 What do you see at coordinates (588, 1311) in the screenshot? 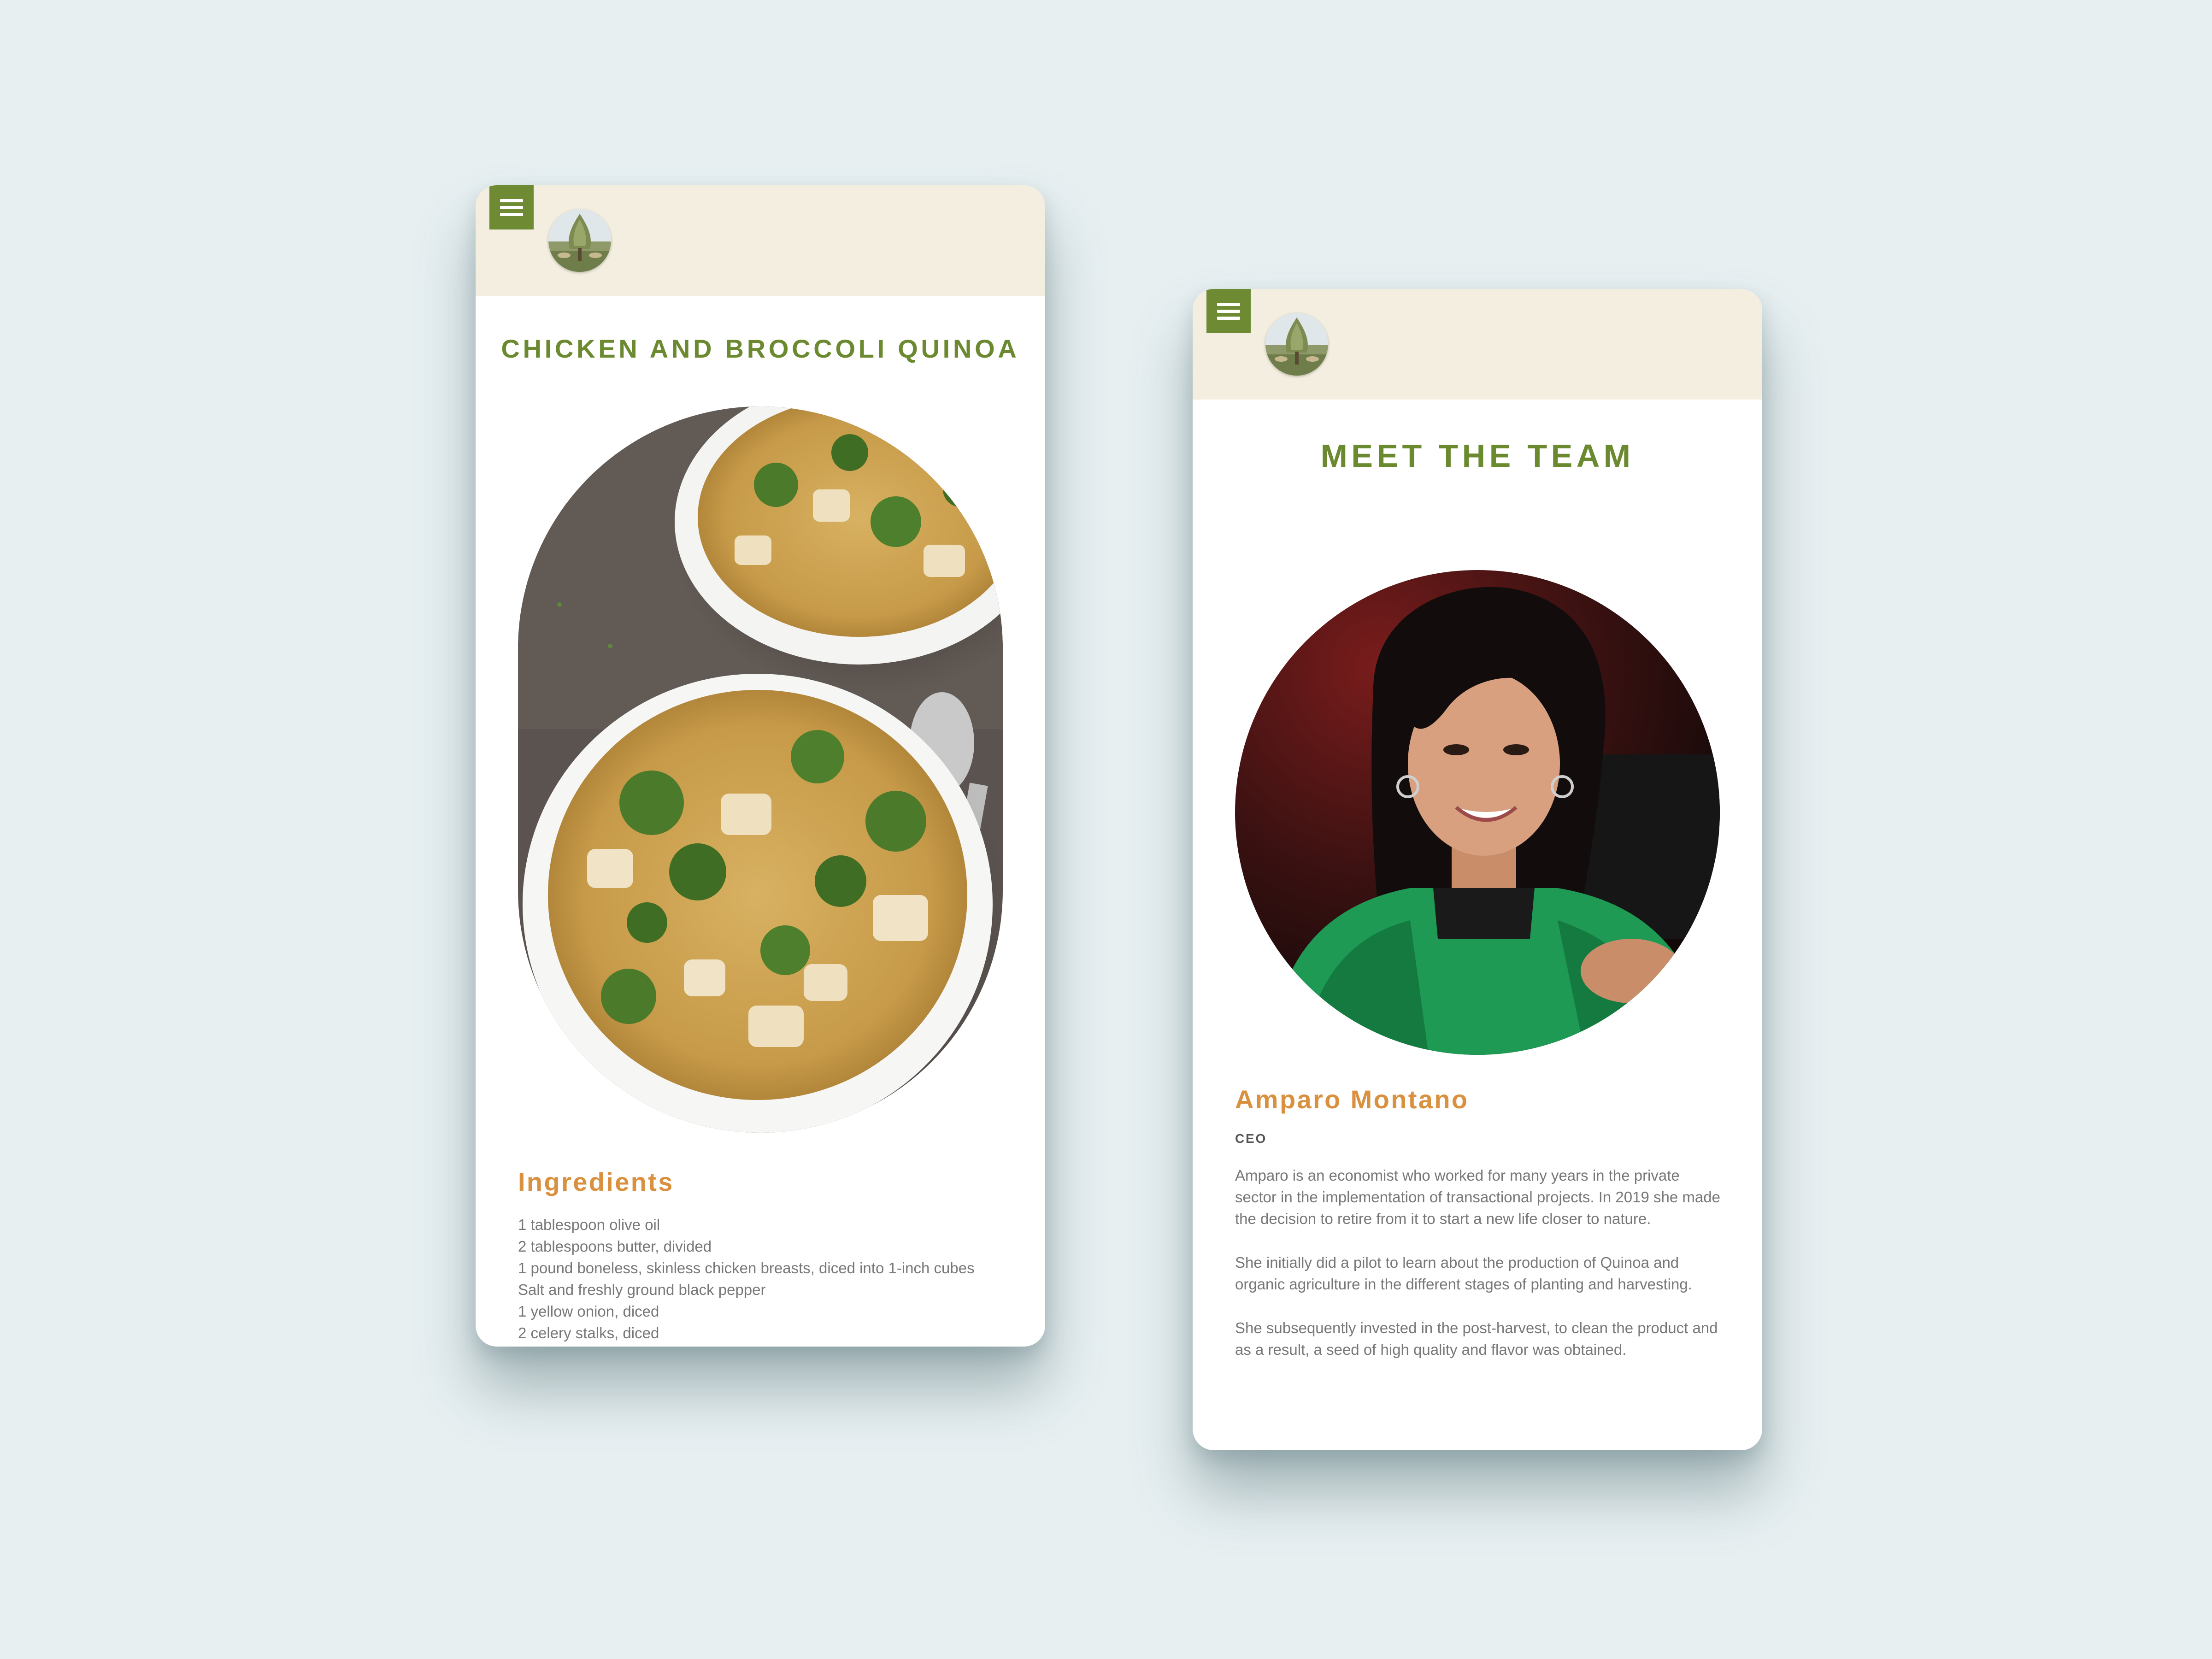
I see `list-item: 1 yellow onion, diced` at bounding box center [588, 1311].